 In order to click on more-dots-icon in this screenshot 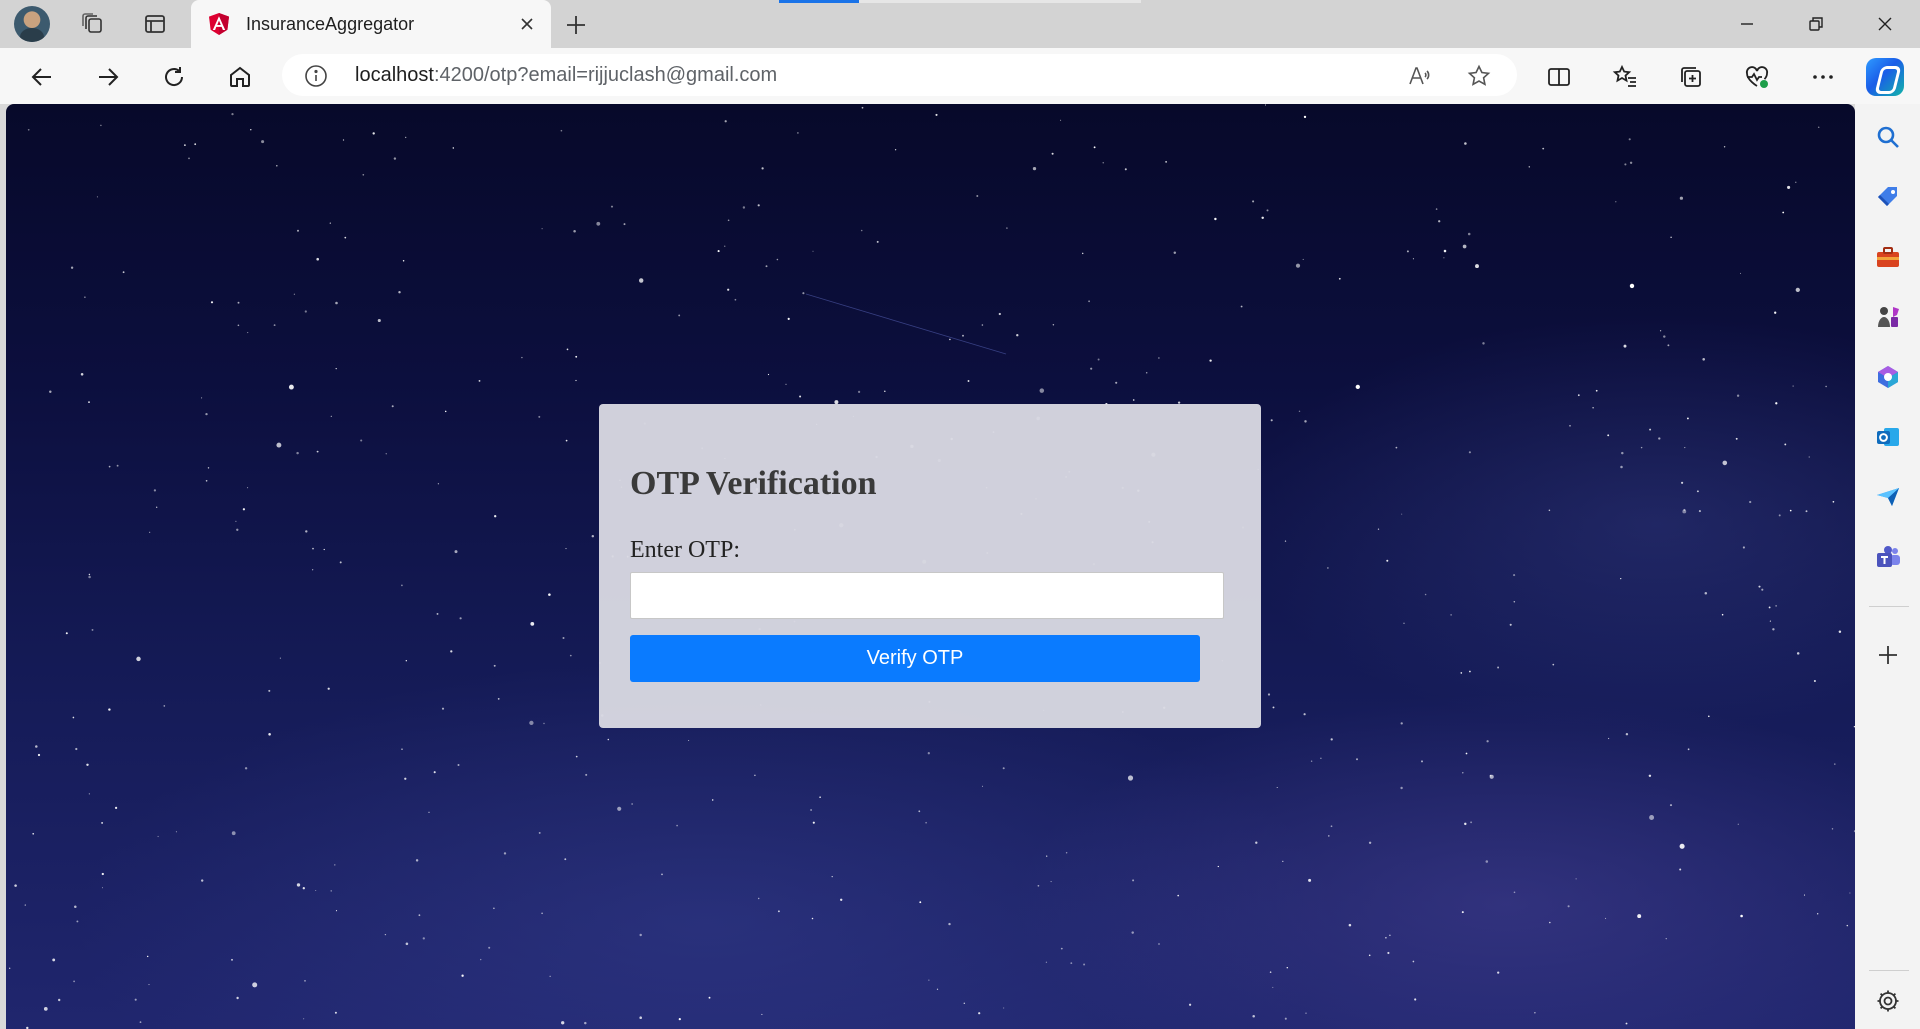, I will do `click(1823, 77)`.